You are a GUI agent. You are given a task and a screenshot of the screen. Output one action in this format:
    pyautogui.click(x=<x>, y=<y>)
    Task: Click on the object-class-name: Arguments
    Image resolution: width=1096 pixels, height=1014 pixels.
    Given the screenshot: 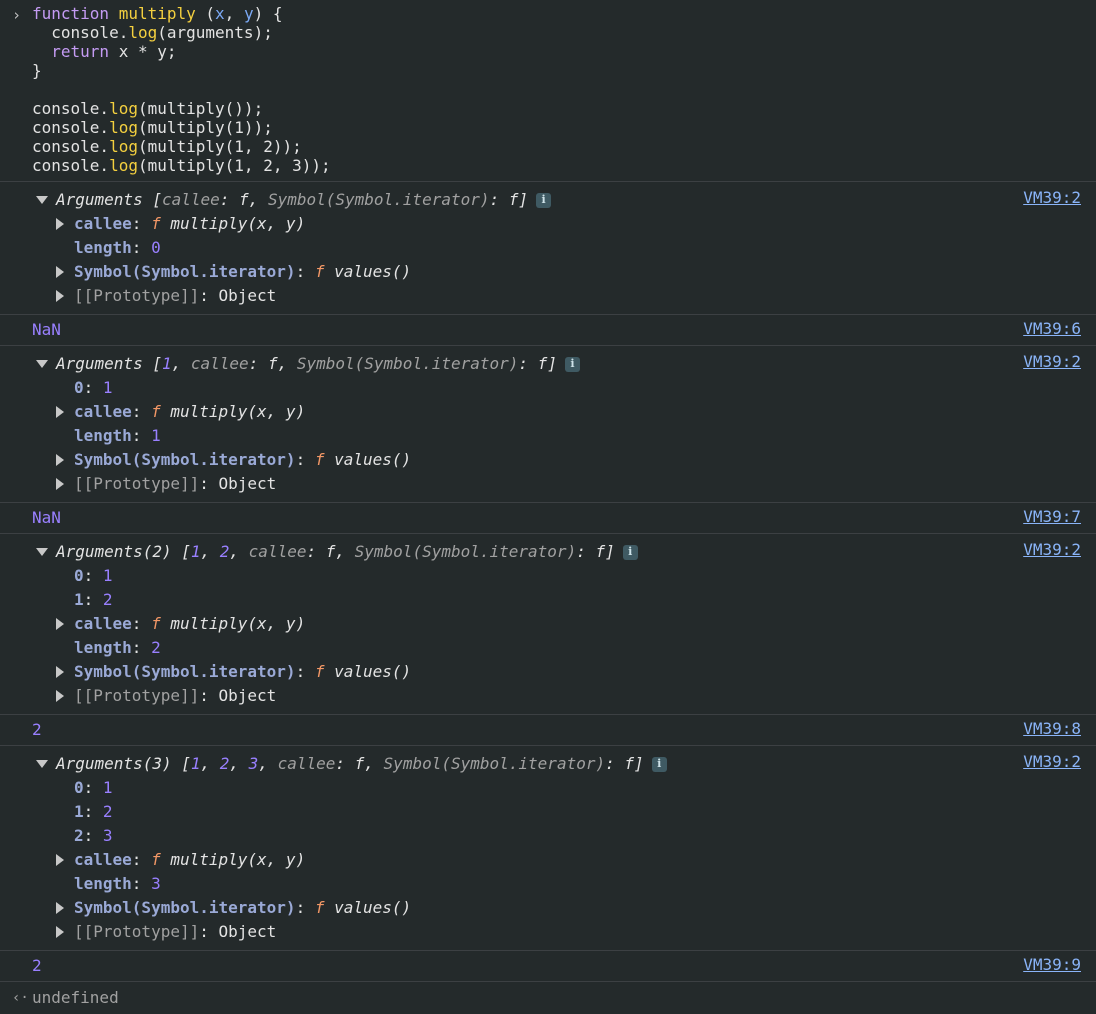 What is the action you would take?
    pyautogui.click(x=99, y=363)
    